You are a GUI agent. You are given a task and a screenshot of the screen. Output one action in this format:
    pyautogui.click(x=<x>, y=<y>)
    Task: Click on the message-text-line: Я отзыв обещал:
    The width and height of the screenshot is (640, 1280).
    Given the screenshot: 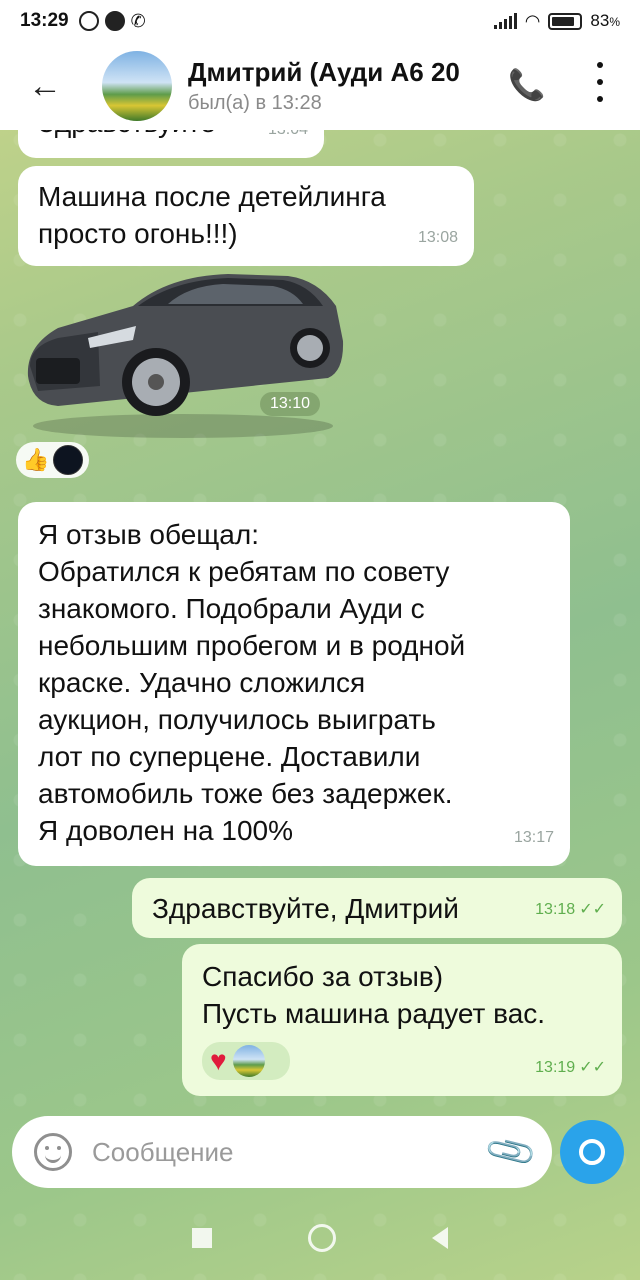 What is the action you would take?
    pyautogui.click(x=148, y=534)
    